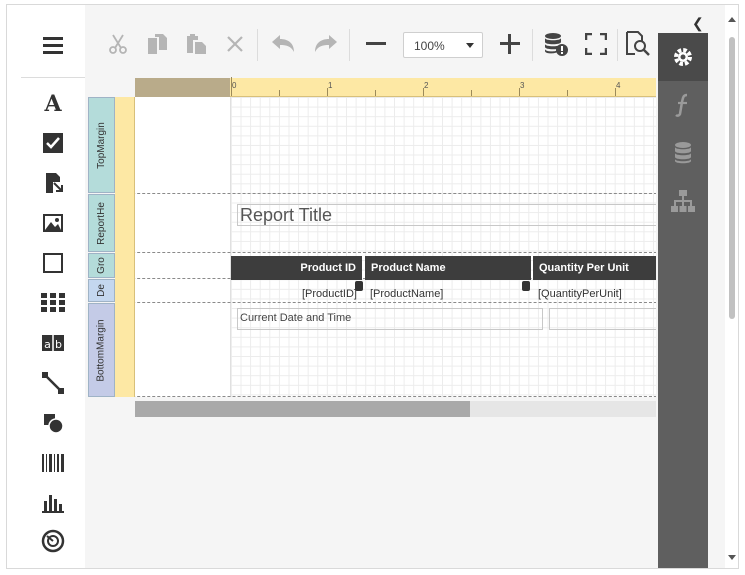 The width and height of the screenshot is (745, 575). What do you see at coordinates (618, 85) in the screenshot?
I see `ruler-number: 4` at bounding box center [618, 85].